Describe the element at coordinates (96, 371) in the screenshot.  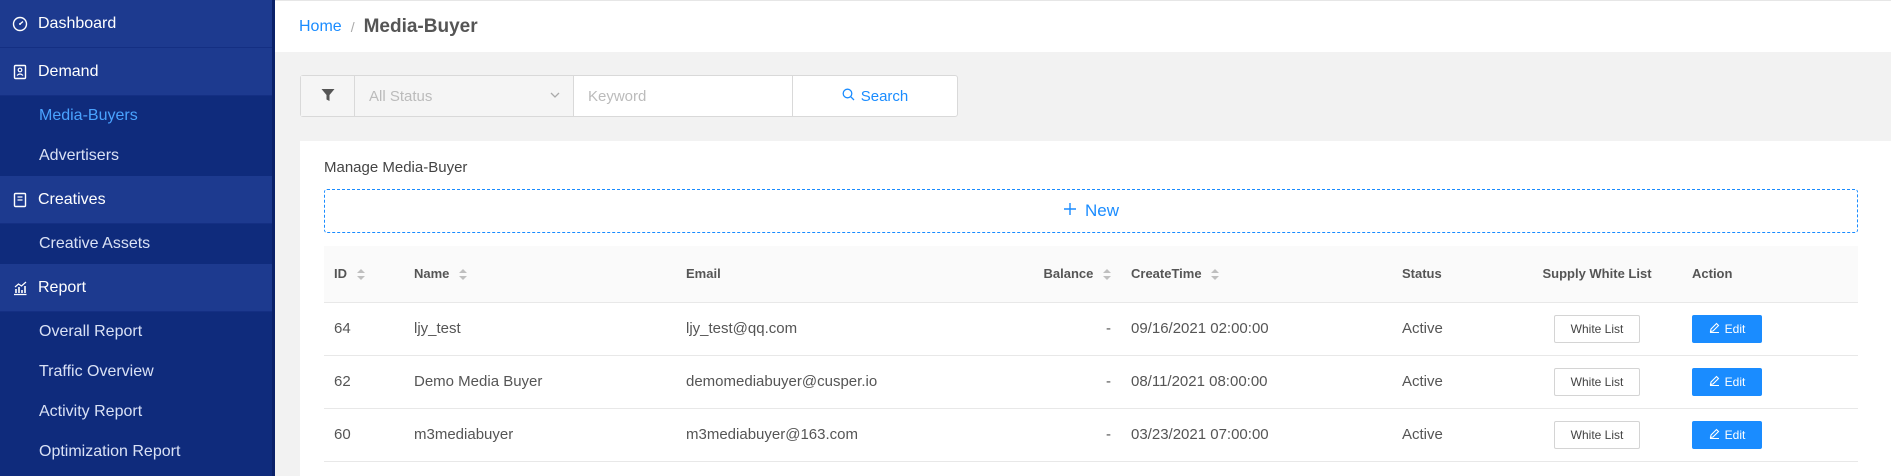
I see `sidebar-item-label: Traffic Overview` at that location.